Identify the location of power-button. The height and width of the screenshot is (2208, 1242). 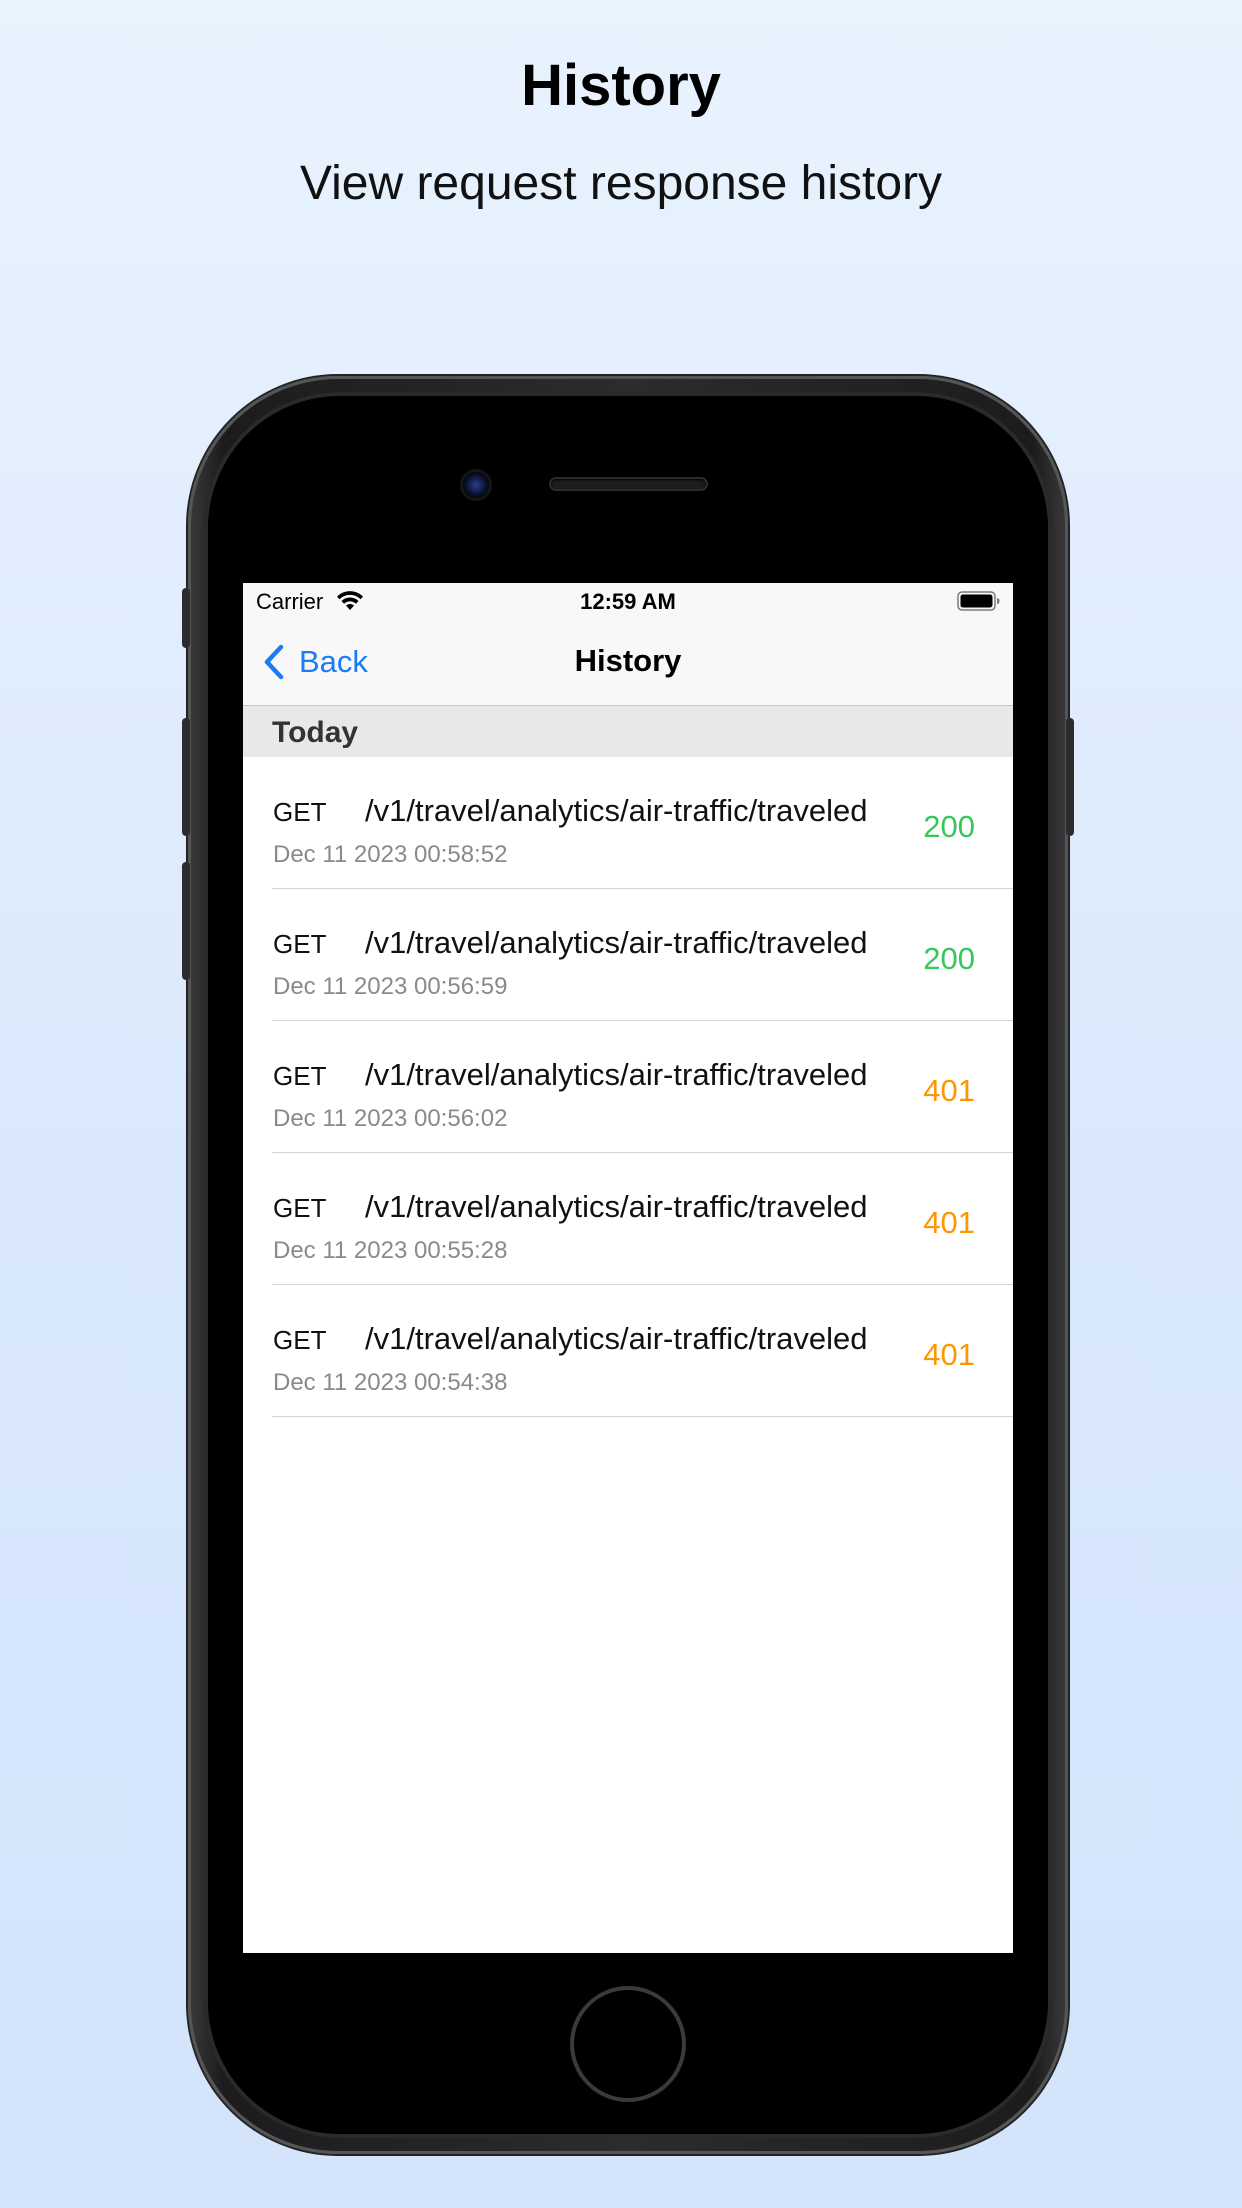
(1070, 777).